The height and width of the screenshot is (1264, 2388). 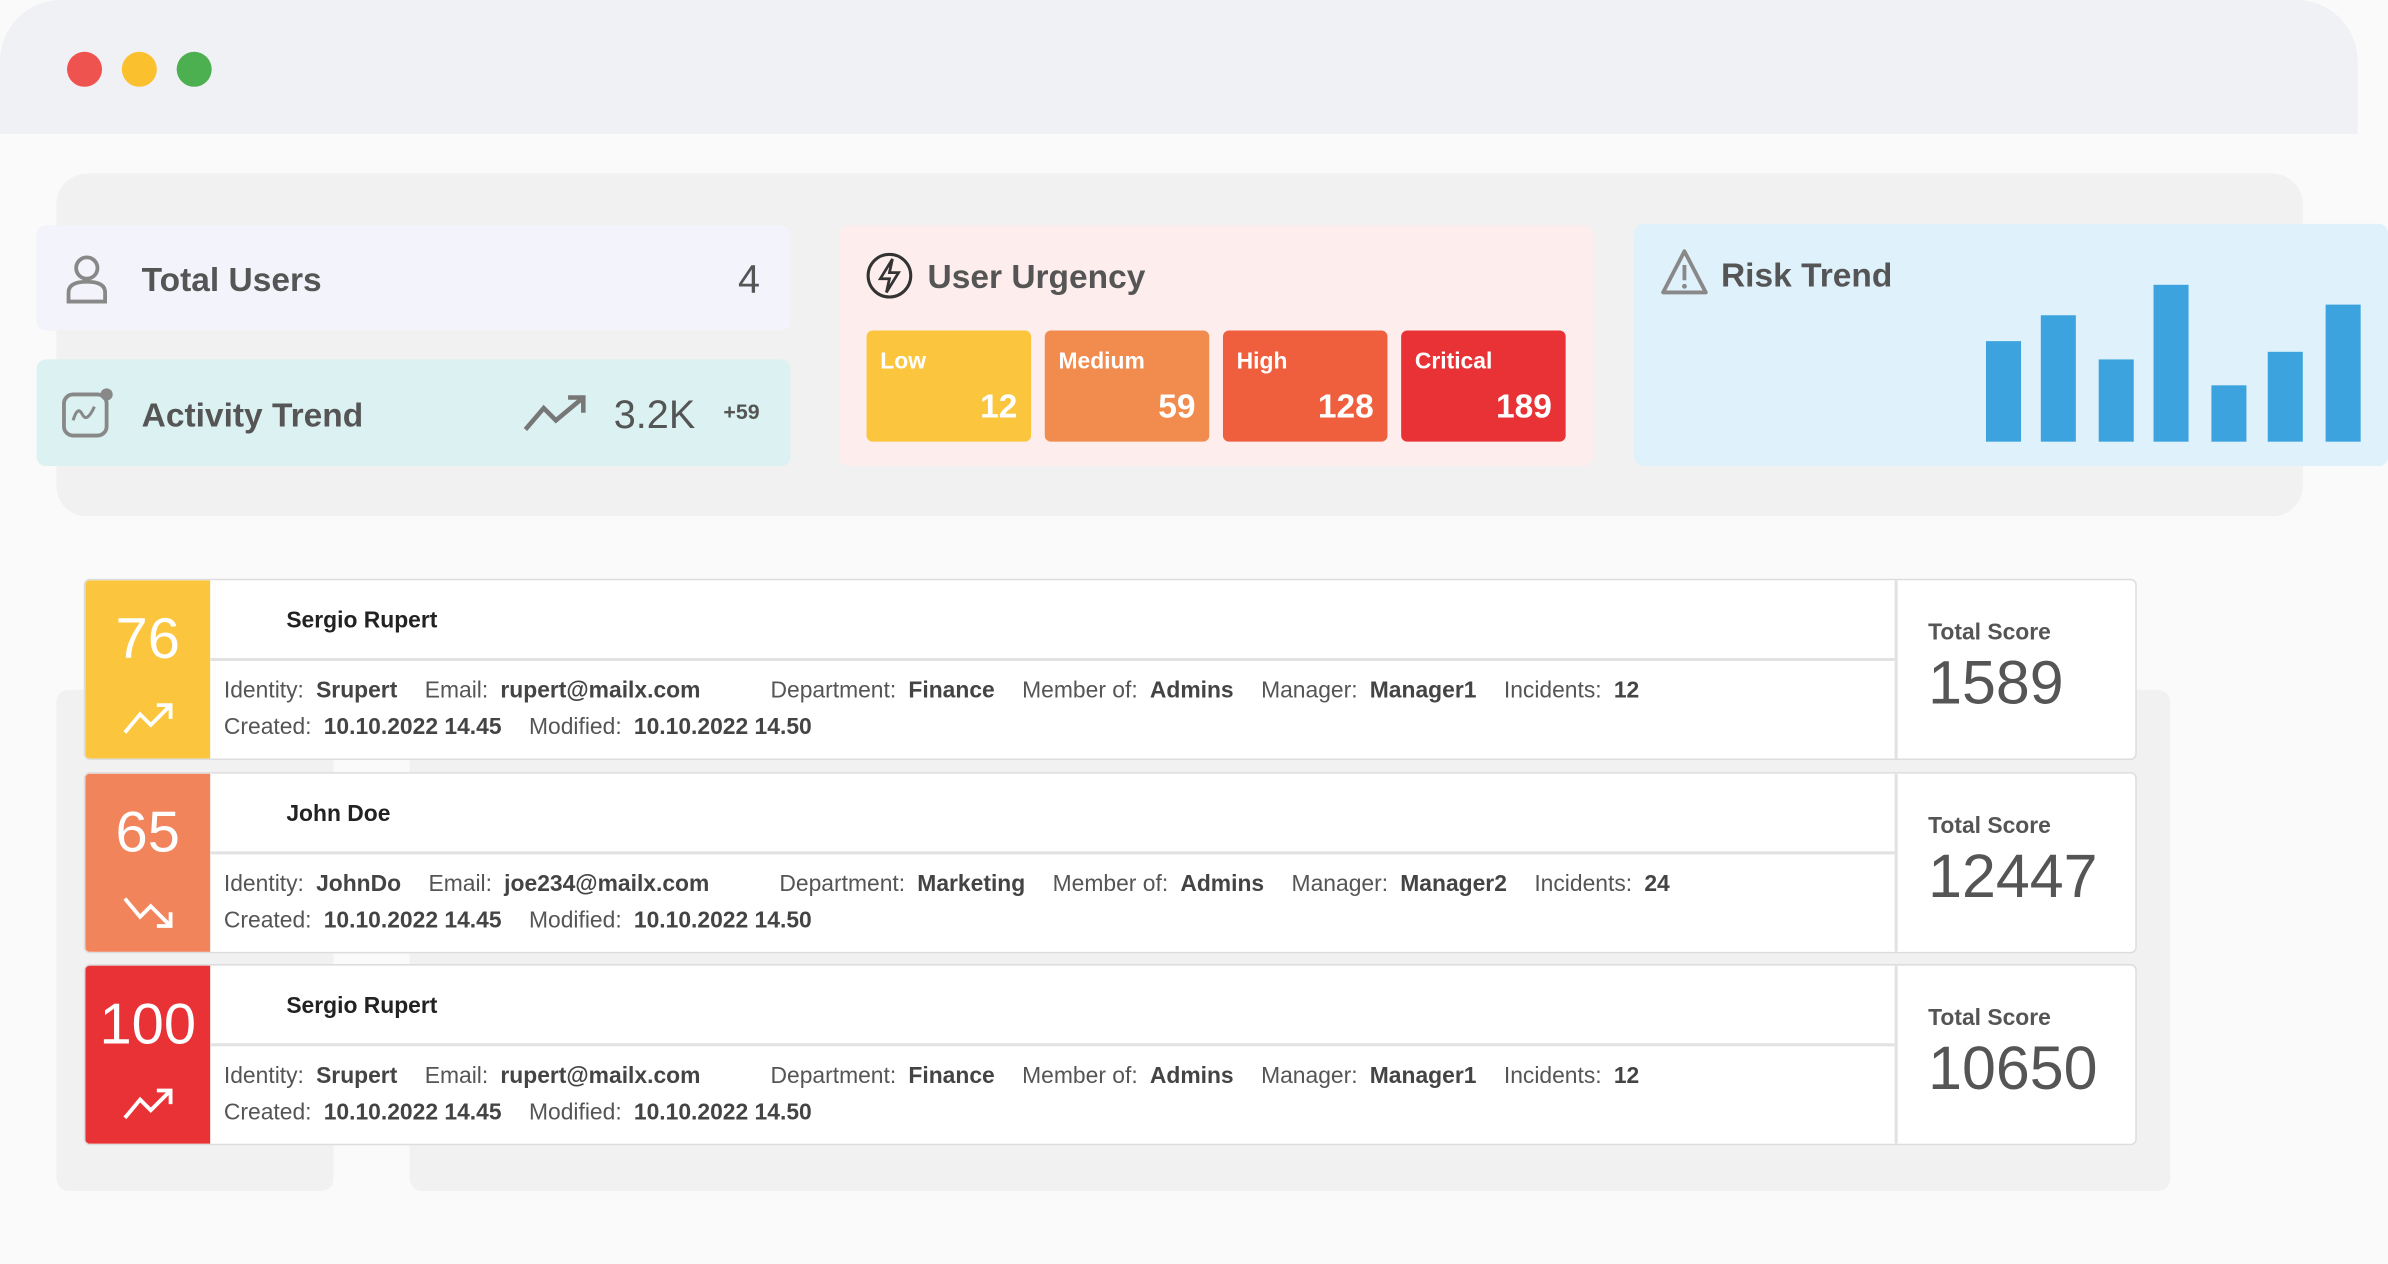 I want to click on risk-score: 76, so click(x=147, y=639).